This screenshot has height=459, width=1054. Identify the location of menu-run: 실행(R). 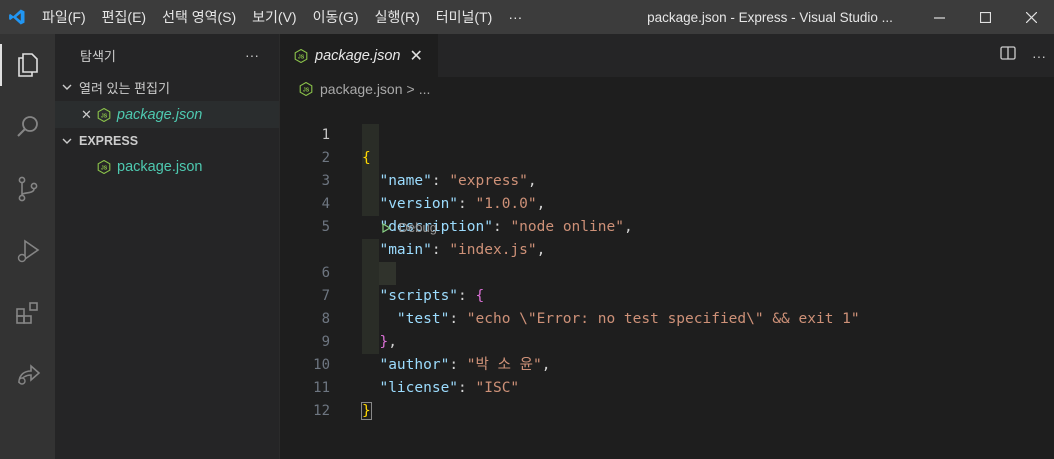
(397, 17).